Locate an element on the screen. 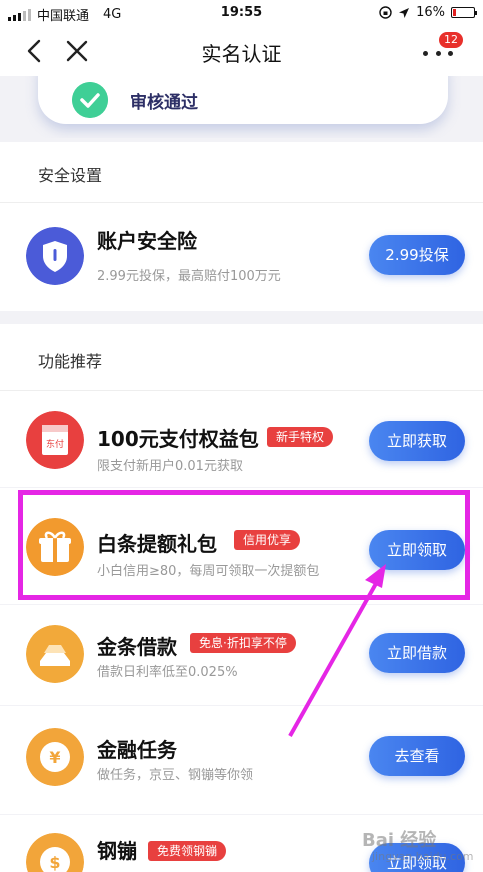 This screenshot has height=872, width=483. item-name: 100元支付权益包 is located at coordinates (178, 439).